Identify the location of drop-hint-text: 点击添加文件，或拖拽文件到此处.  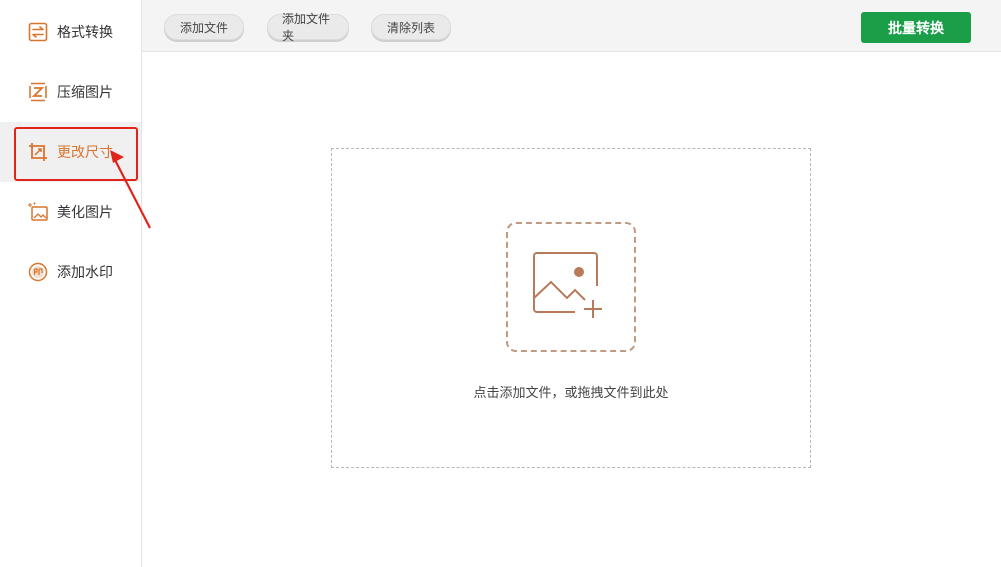
(571, 393).